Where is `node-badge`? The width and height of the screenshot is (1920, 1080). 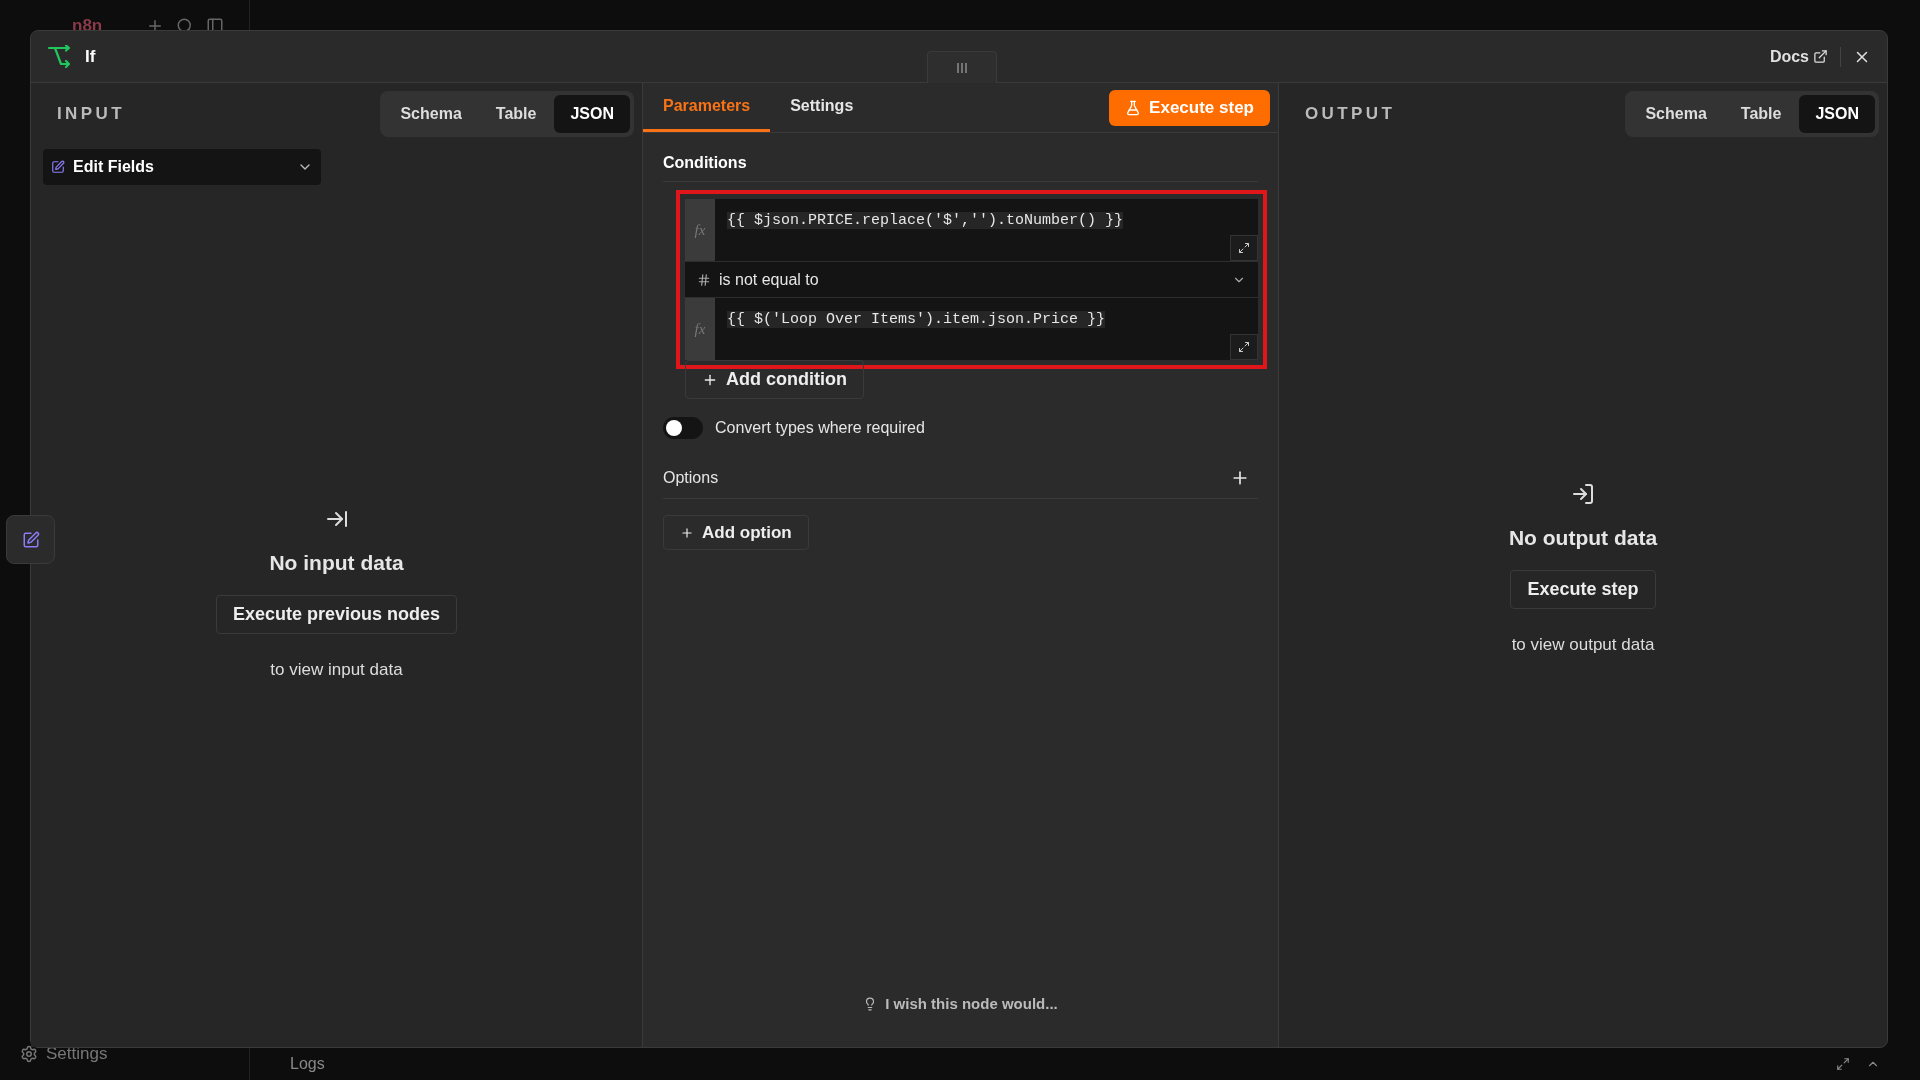 node-badge is located at coordinates (30, 539).